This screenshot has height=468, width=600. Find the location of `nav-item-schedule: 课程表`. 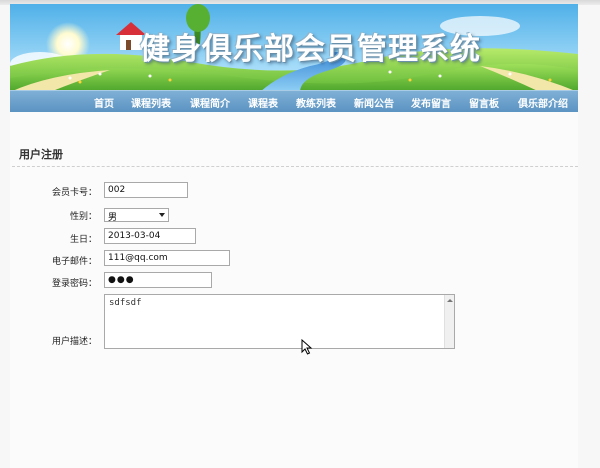

nav-item-schedule: 课程表 is located at coordinates (263, 102).